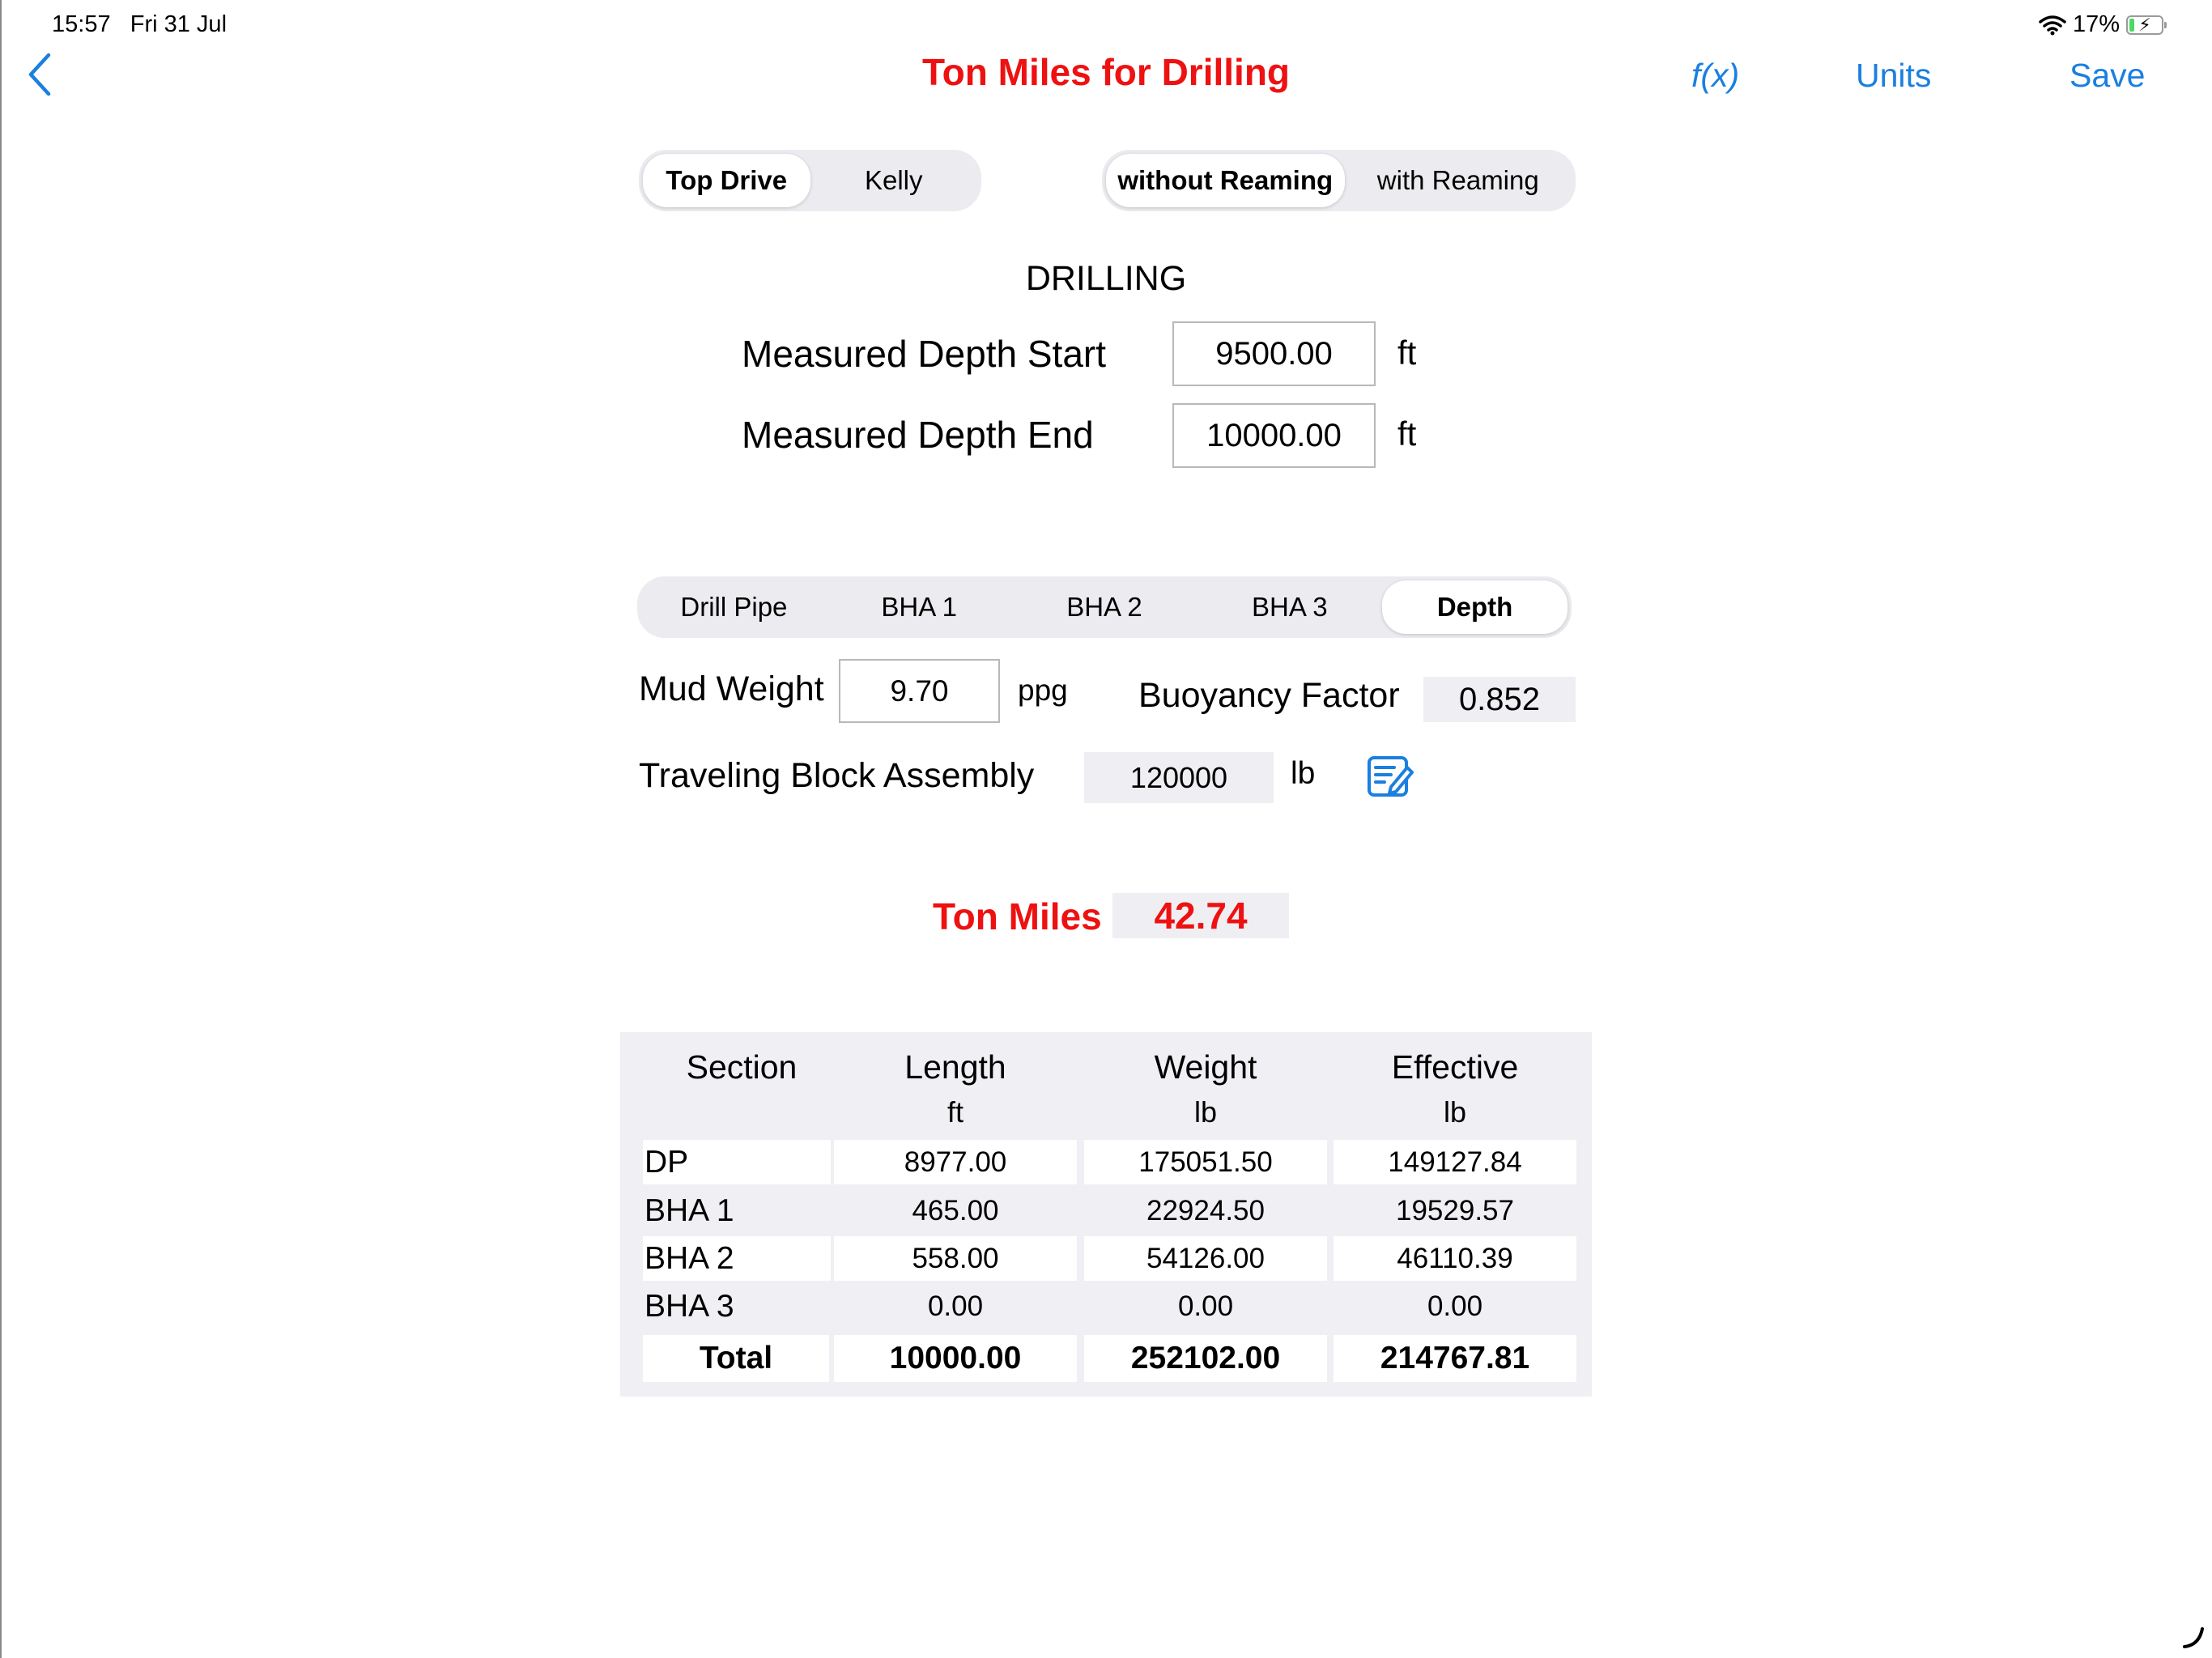 This screenshot has width=2212, height=1658. I want to click on status-indicators: 17% ⚡, so click(2103, 24).